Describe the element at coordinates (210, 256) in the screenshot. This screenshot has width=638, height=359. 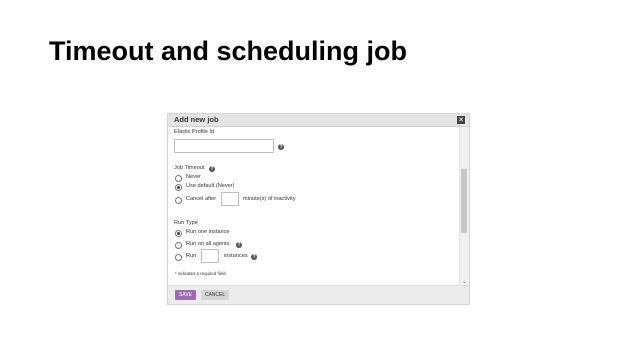
I see `instances-count-input` at that location.